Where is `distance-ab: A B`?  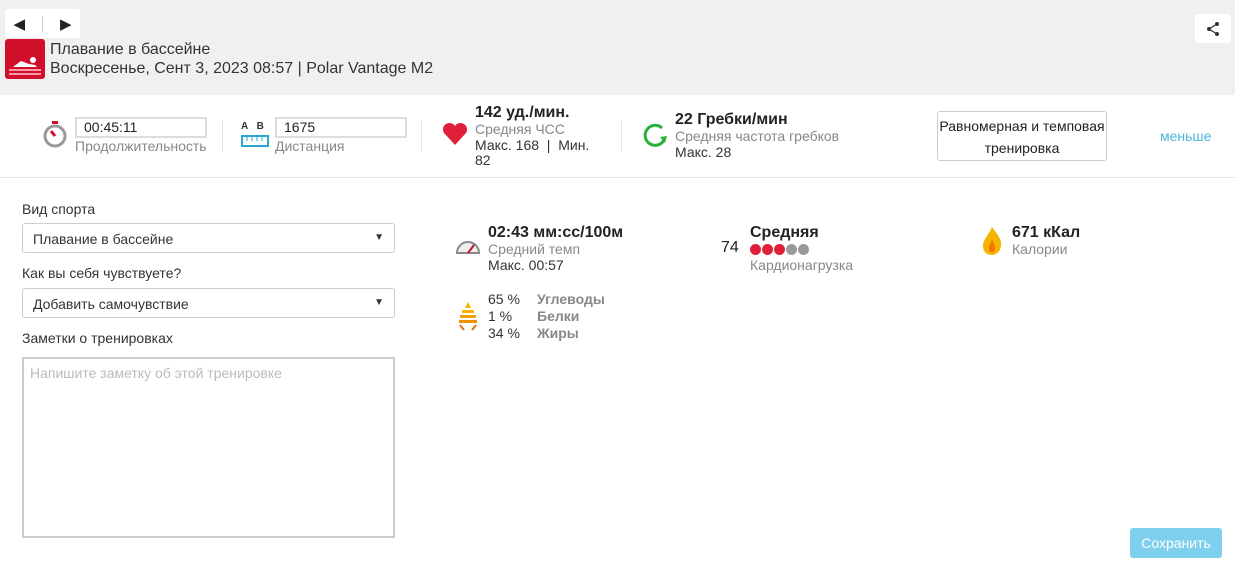
distance-ab: A B is located at coordinates (252, 126).